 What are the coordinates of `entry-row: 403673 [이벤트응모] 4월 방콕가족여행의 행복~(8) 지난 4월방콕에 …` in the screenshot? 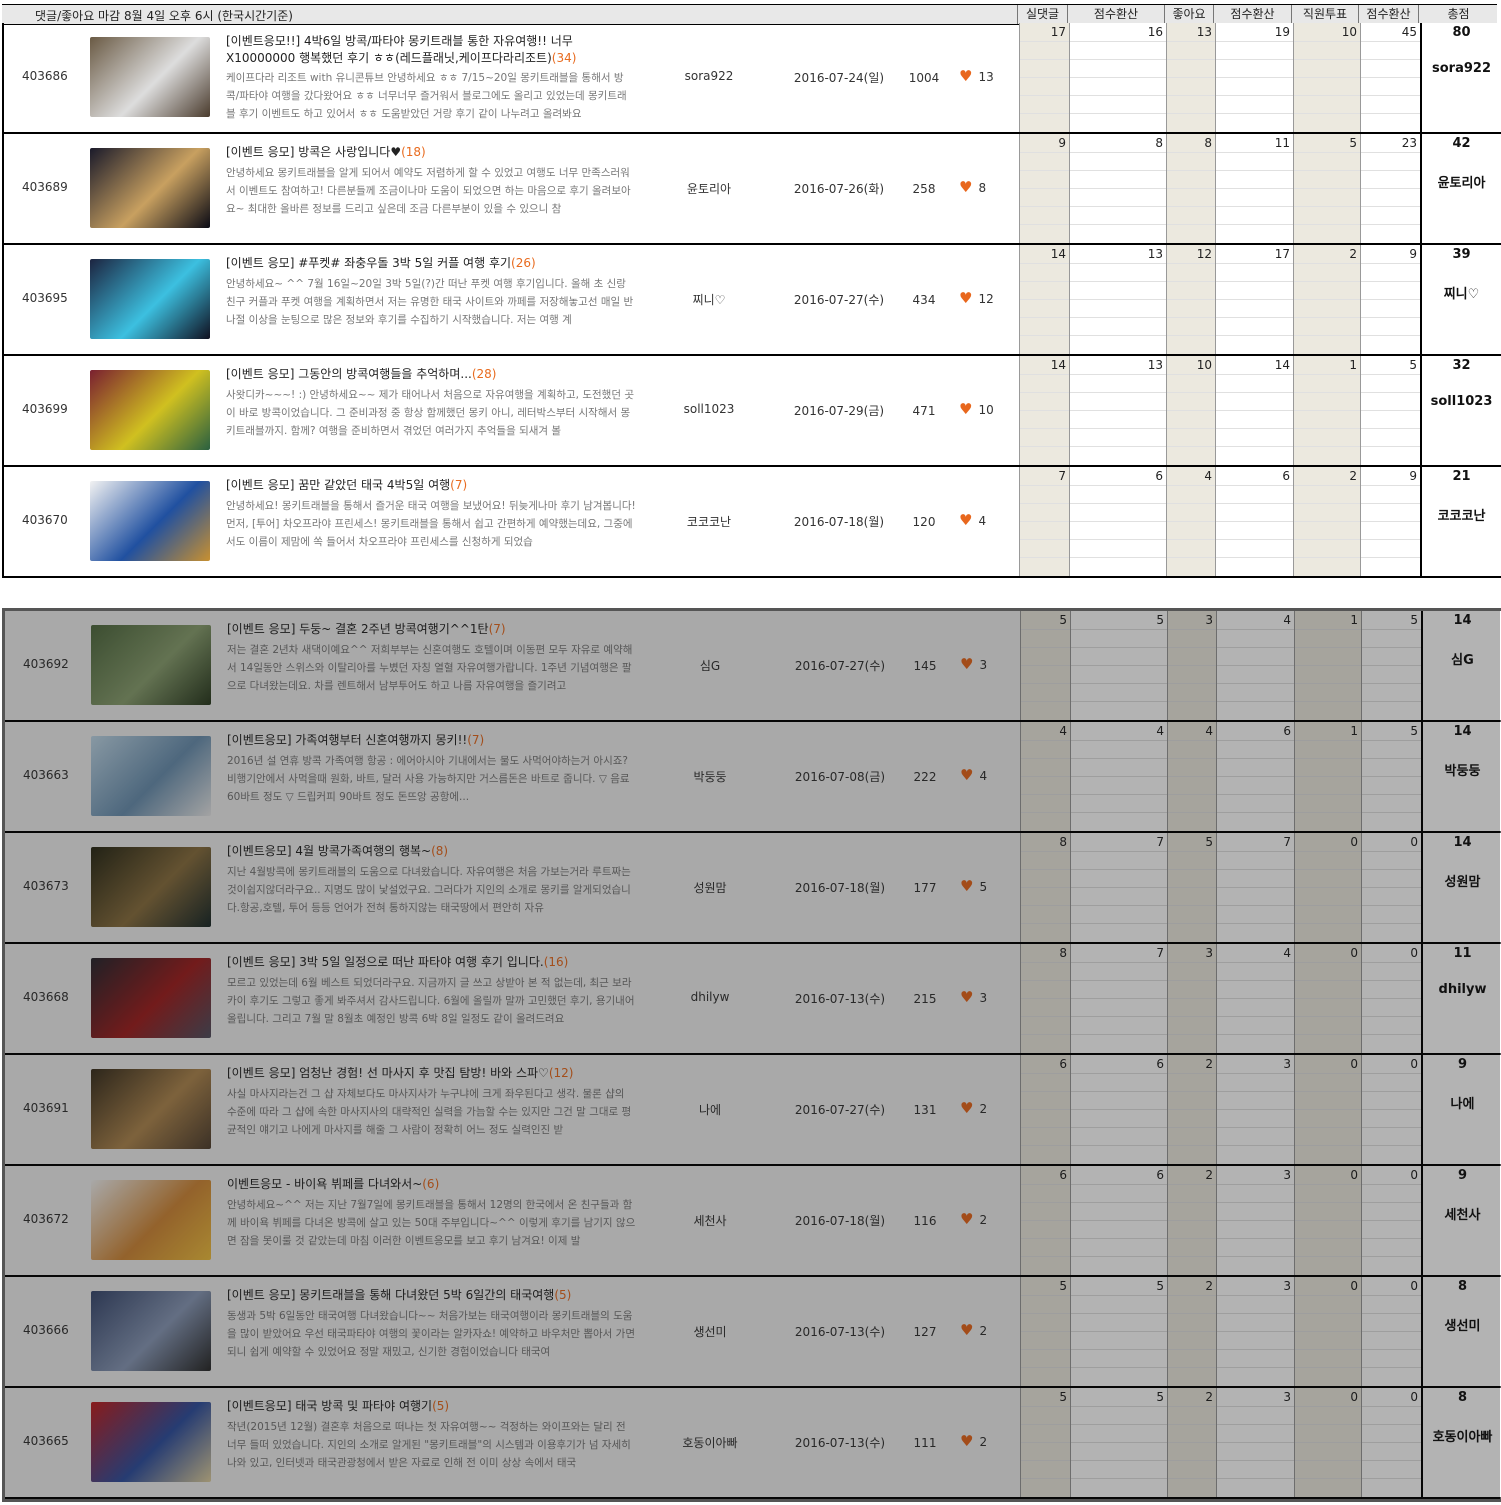 It's located at (753, 888).